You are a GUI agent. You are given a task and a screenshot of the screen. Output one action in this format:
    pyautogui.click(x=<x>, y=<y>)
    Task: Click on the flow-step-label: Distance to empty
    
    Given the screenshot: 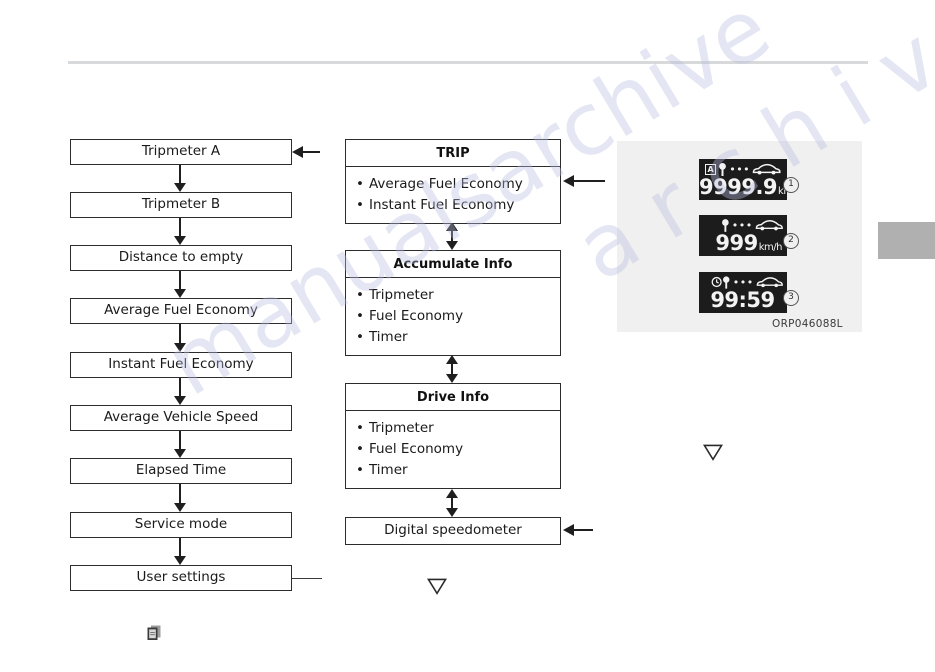 What is the action you would take?
    pyautogui.click(x=181, y=257)
    